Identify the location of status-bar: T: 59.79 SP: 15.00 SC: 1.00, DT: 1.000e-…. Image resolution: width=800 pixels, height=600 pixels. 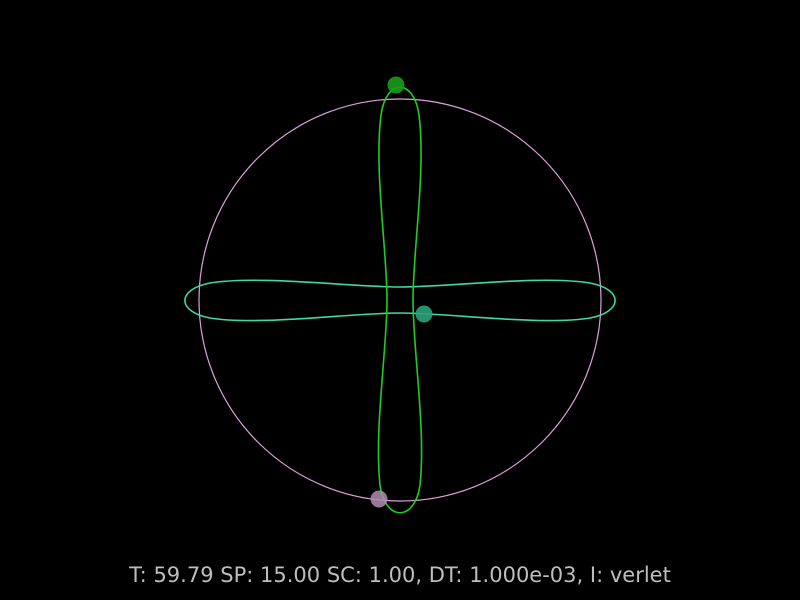
(400, 575).